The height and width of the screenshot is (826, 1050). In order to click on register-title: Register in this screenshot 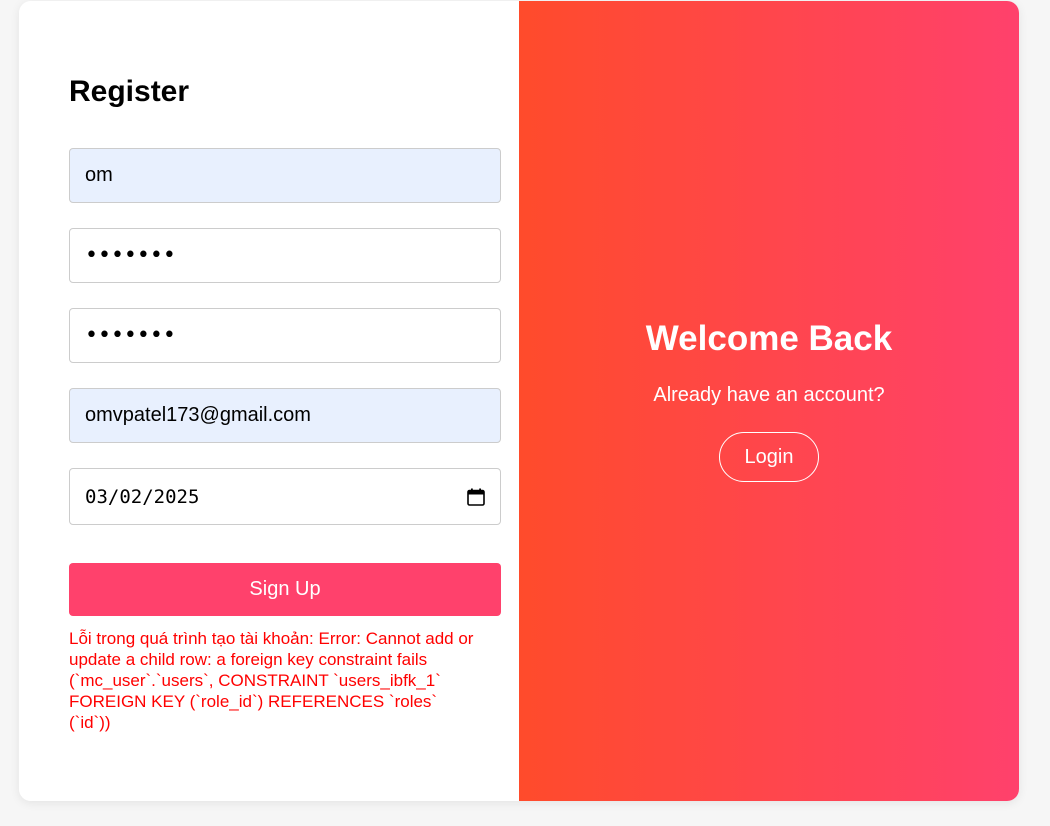, I will do `click(129, 91)`.